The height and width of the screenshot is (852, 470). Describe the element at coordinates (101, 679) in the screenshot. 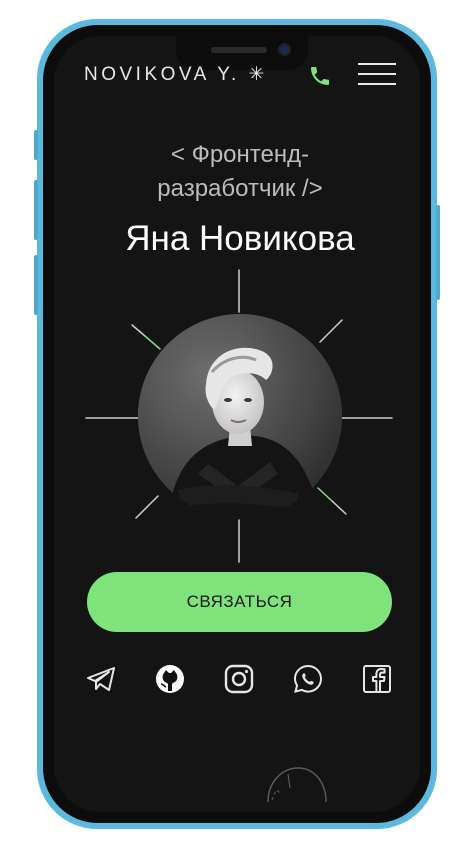

I see `telegram-icon` at that location.